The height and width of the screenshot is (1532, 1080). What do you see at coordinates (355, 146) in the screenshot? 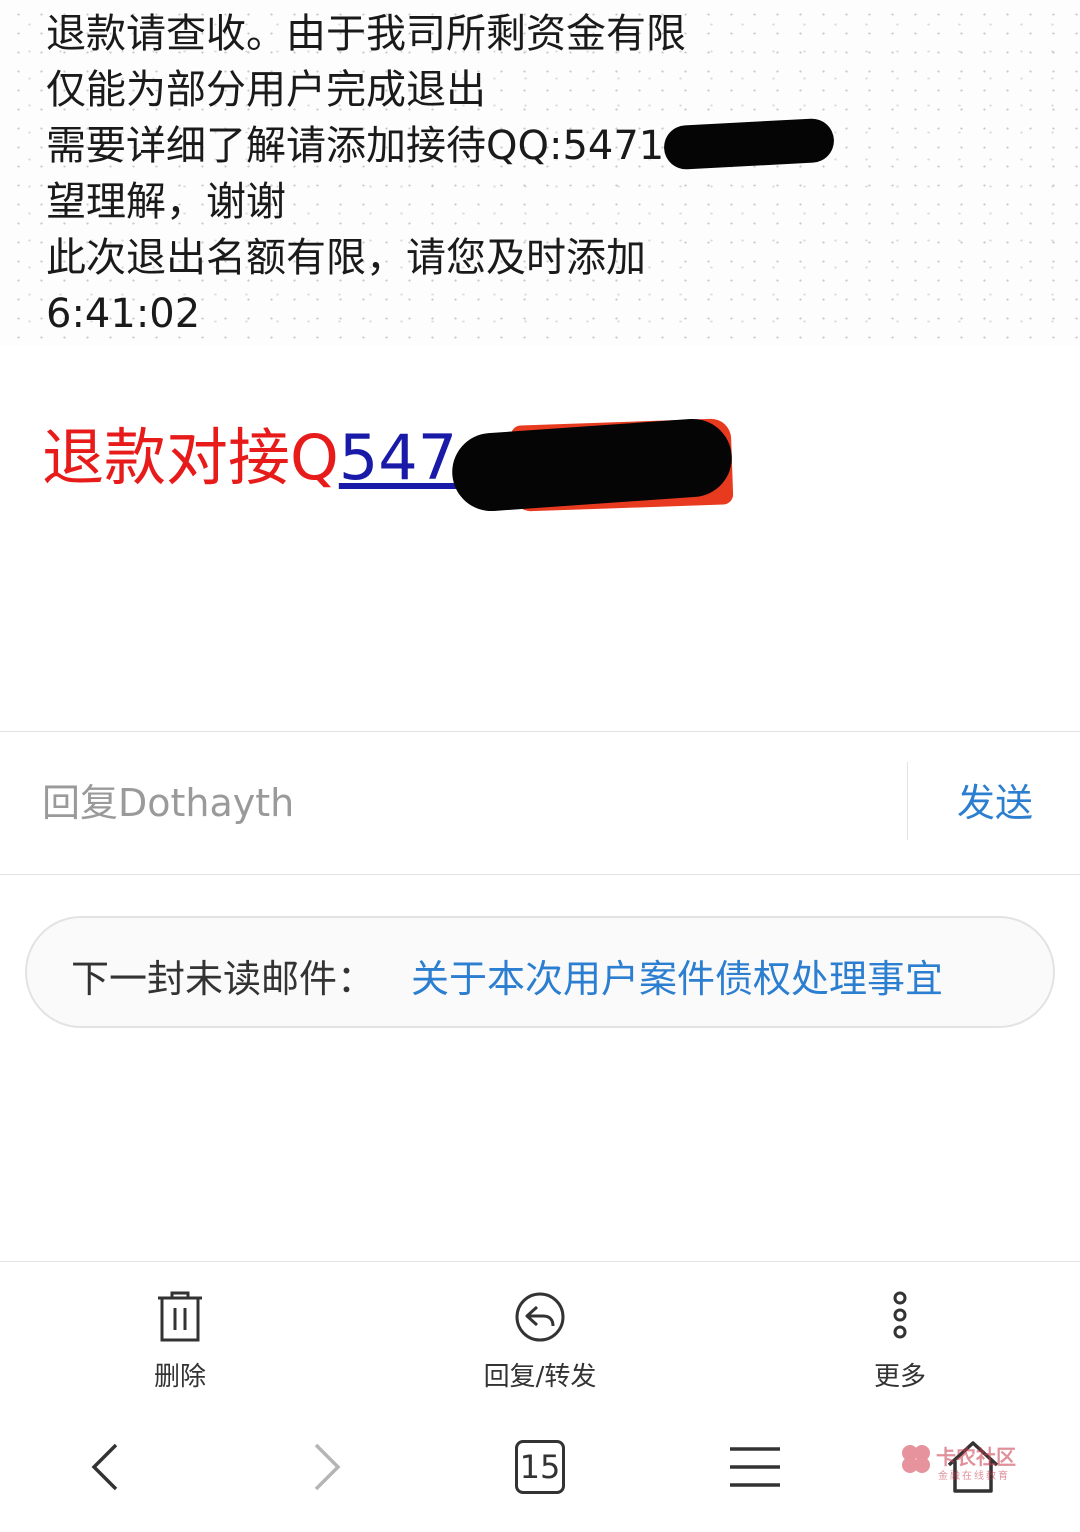
I see `message-line-text: 需要详细了解请添加接待QQ:5471` at bounding box center [355, 146].